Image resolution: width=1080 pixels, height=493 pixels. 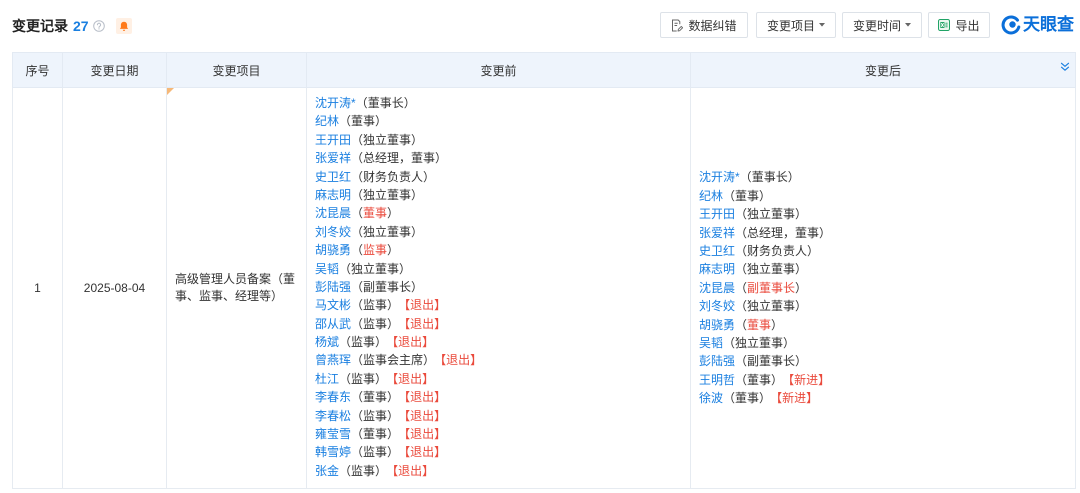 What do you see at coordinates (796, 25) in the screenshot?
I see `change-item-filter-button: 变更项目` at bounding box center [796, 25].